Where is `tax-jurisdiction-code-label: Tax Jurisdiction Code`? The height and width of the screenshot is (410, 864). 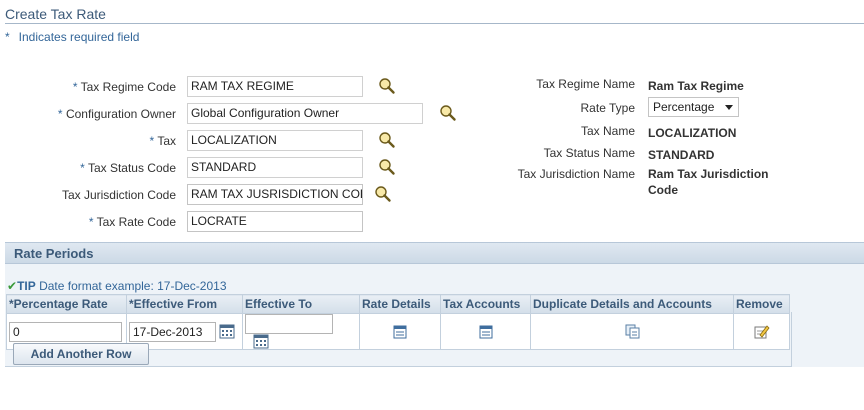 tax-jurisdiction-code-label: Tax Jurisdiction Code is located at coordinates (118, 195).